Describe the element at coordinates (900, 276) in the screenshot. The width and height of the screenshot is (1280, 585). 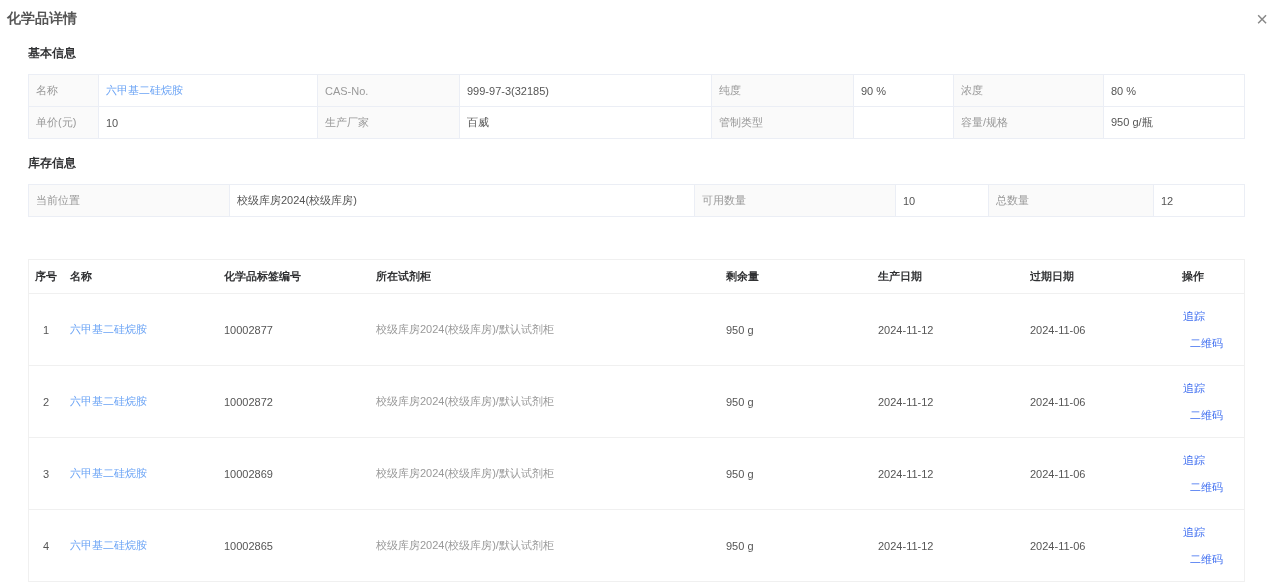
I see `column-header: 生产日期` at that location.